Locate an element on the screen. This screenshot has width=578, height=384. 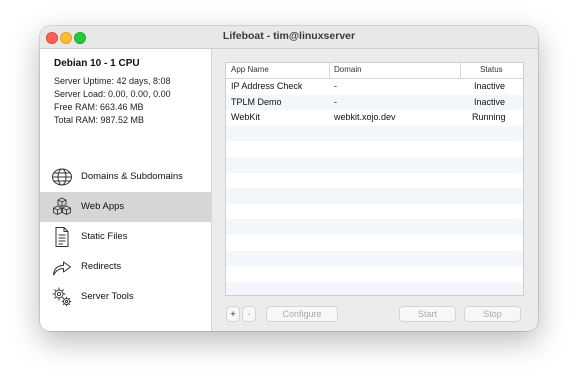
add-button: + is located at coordinates (233, 314).